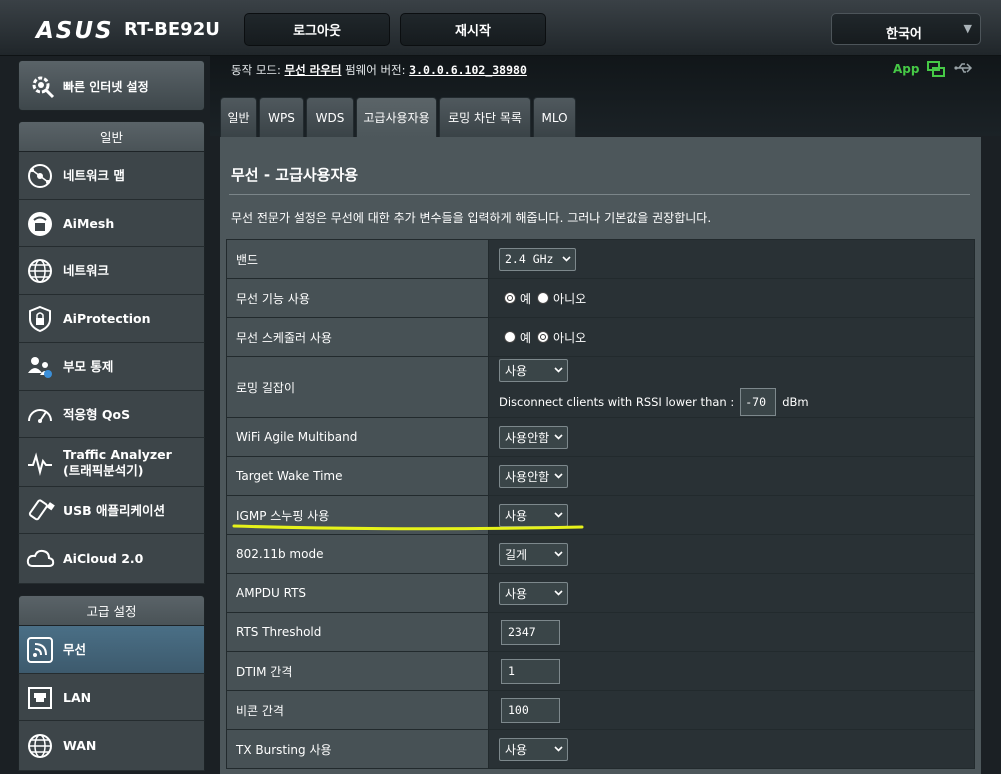  Describe the element at coordinates (758, 401) in the screenshot. I see `rssi-input: -70` at that location.